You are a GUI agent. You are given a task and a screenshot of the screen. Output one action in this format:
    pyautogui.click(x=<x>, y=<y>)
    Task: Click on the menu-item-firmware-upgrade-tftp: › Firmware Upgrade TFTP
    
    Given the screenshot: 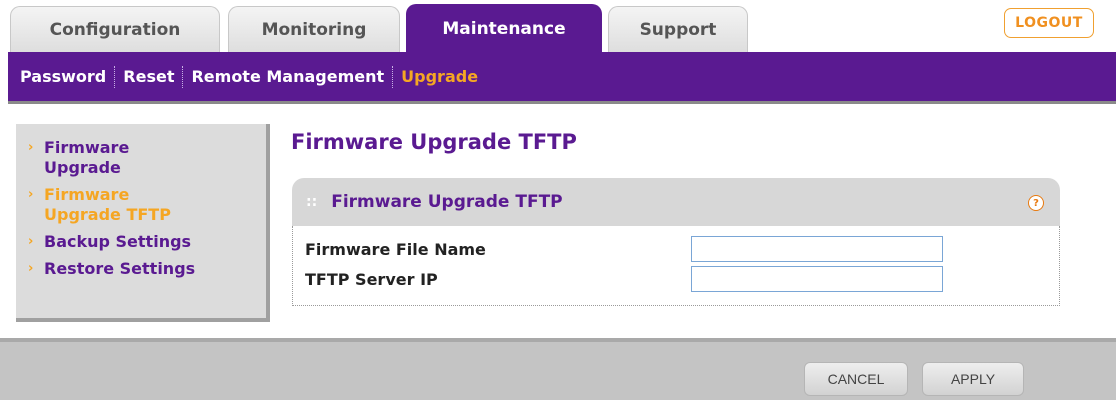 What is the action you would take?
    pyautogui.click(x=147, y=205)
    